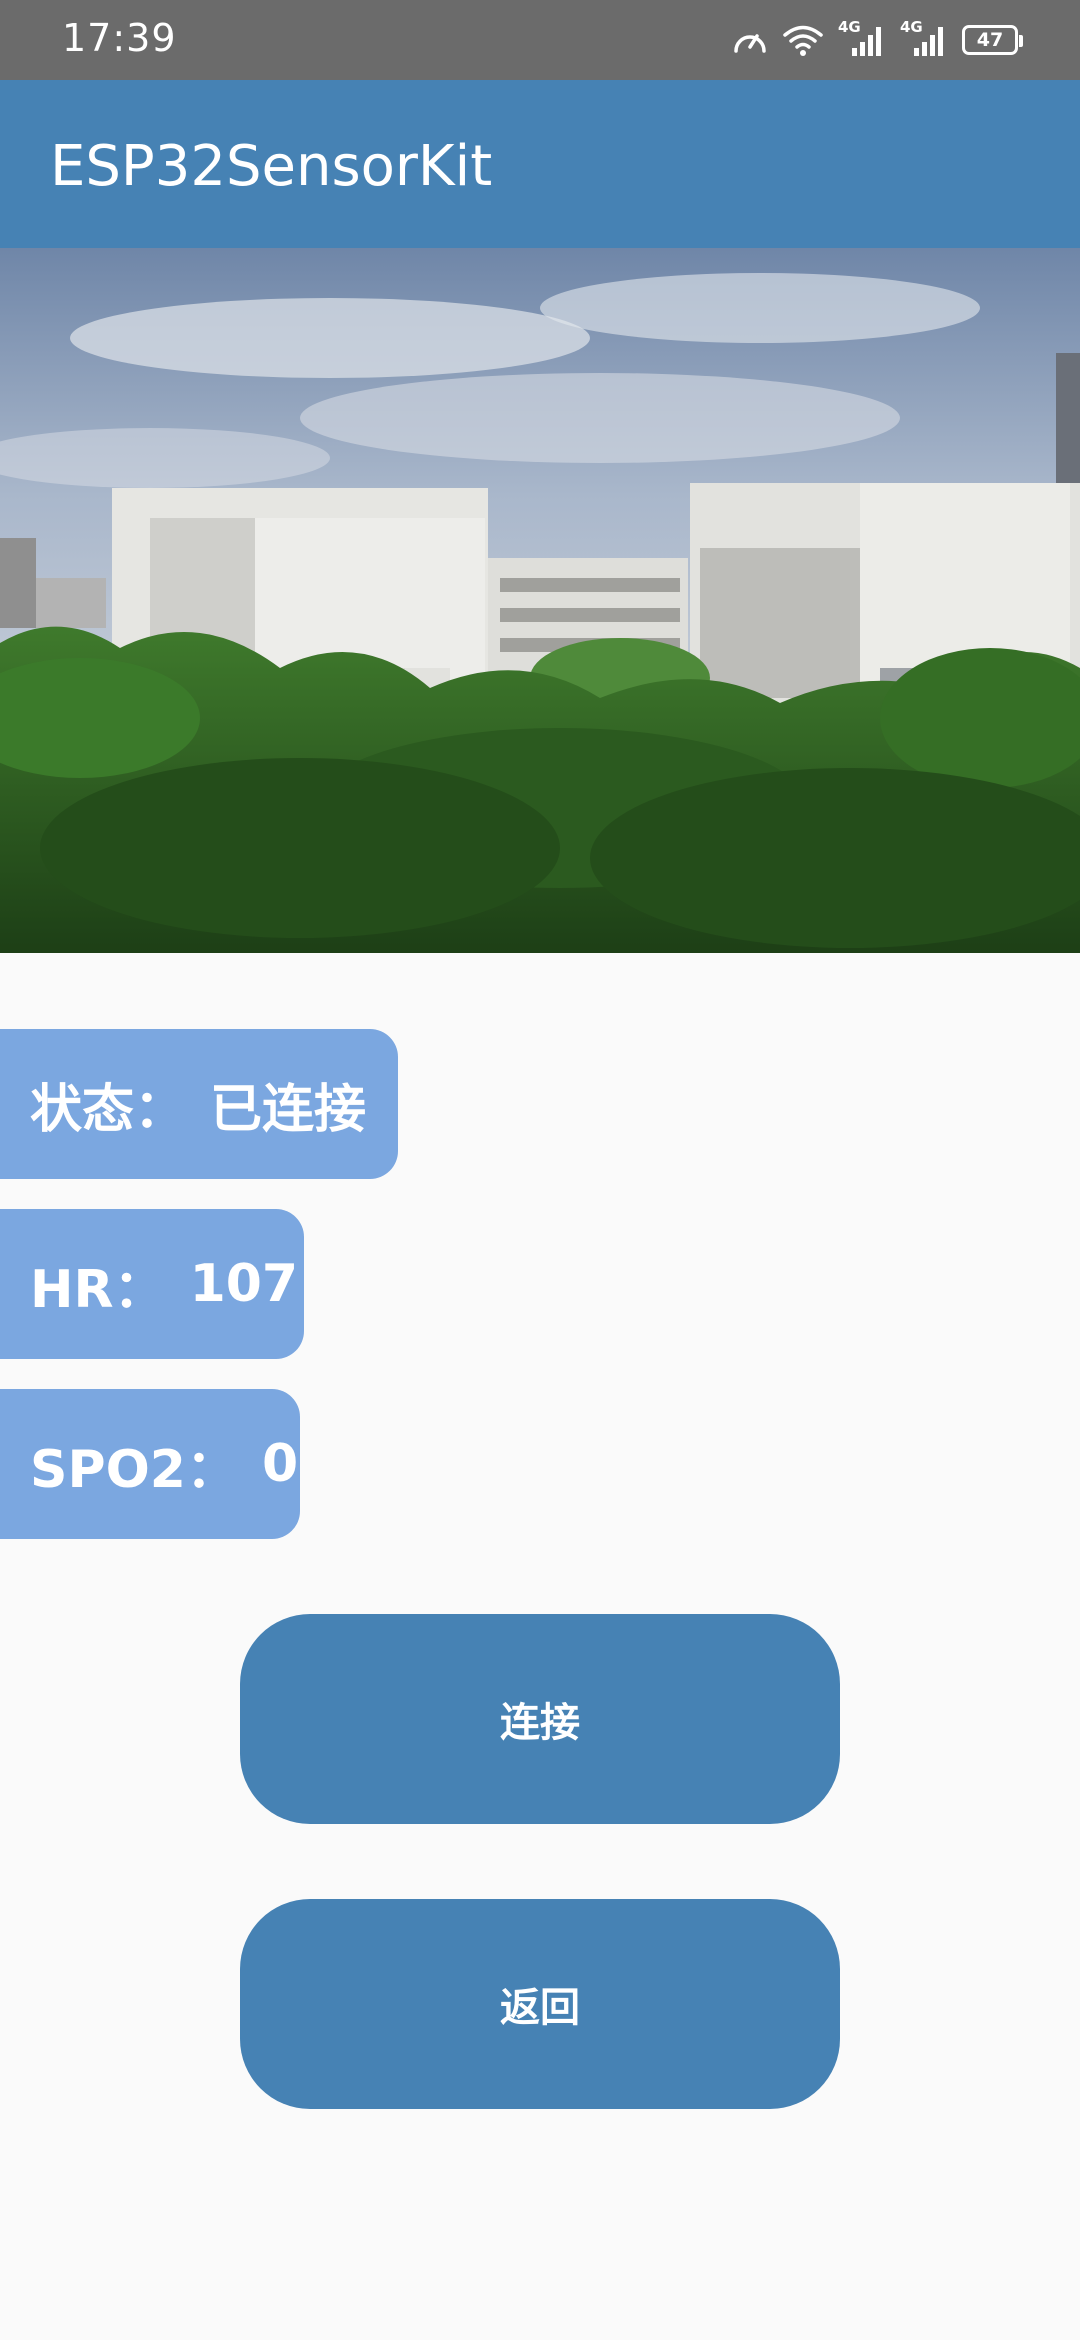 This screenshot has height=2340, width=1080. What do you see at coordinates (803, 40) in the screenshot?
I see `wifi-icon` at bounding box center [803, 40].